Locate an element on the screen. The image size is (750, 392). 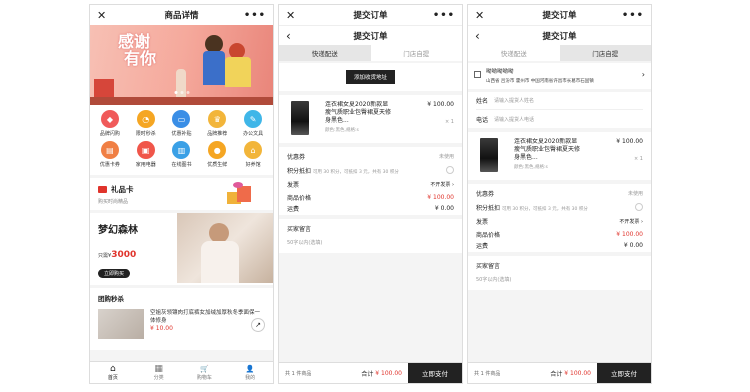
points-desc: 可用 30 积分，可抵扣 3 元，共有 30 积分 is located at coordinates (544, 209).